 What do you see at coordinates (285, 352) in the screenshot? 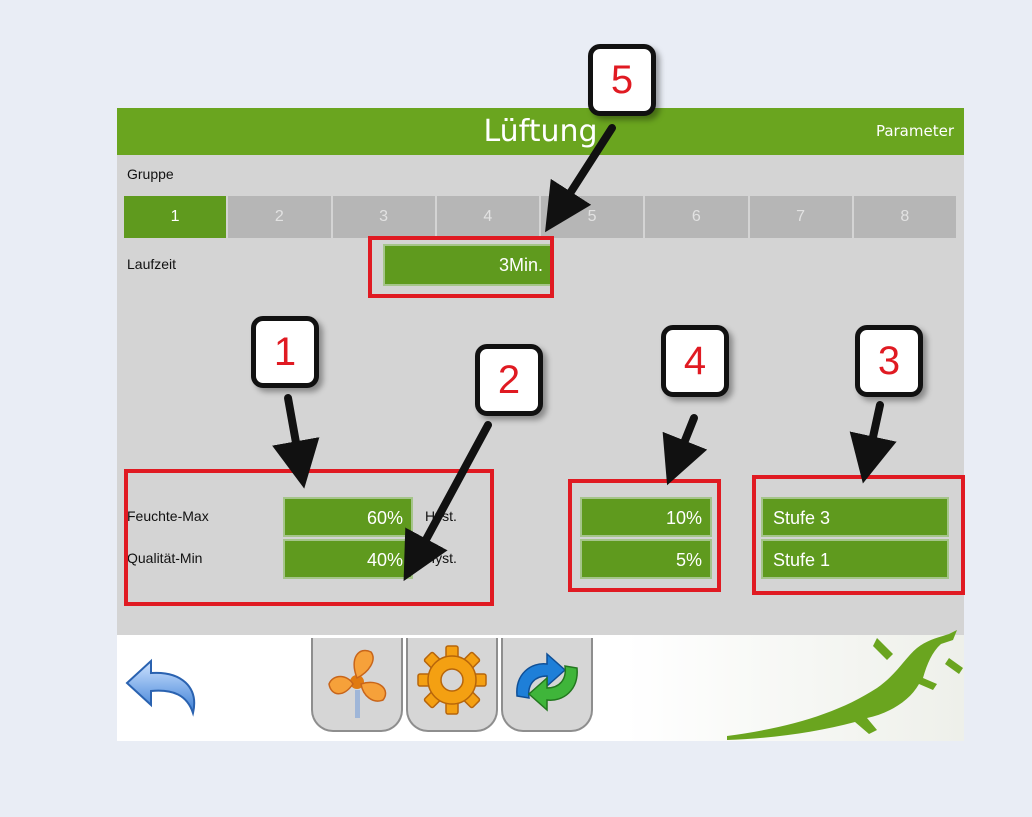
I see `callout-1: 1` at bounding box center [285, 352].